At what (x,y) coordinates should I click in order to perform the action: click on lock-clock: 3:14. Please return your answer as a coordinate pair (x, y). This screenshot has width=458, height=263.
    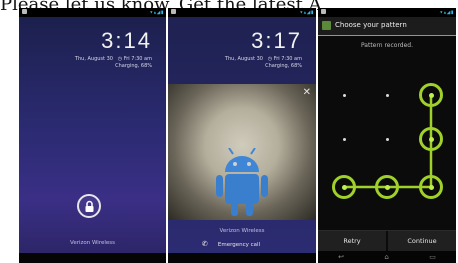
    Looking at the image, I should click on (126, 40).